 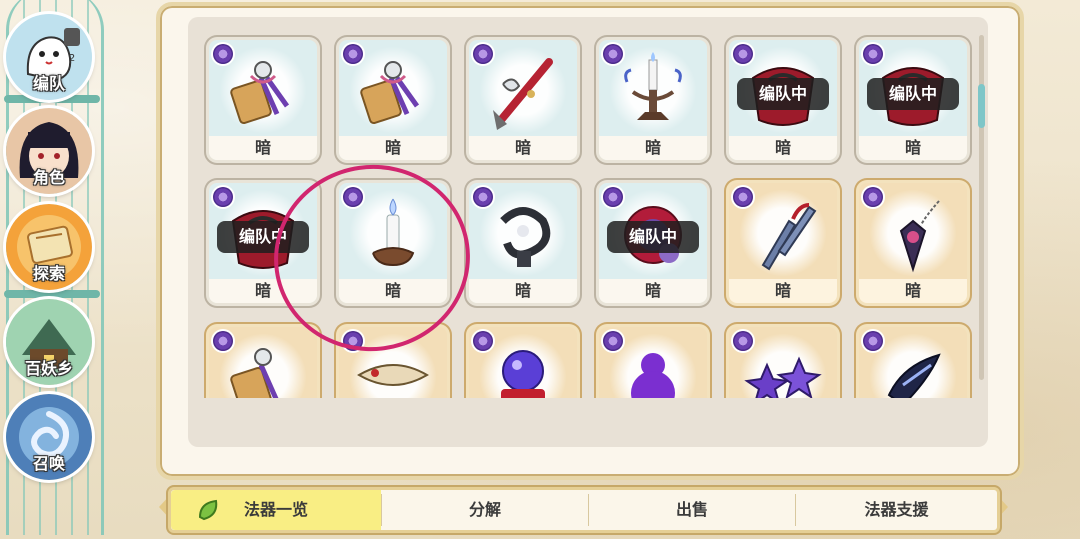 What do you see at coordinates (525, 237) in the screenshot?
I see `chain-icon` at bounding box center [525, 237].